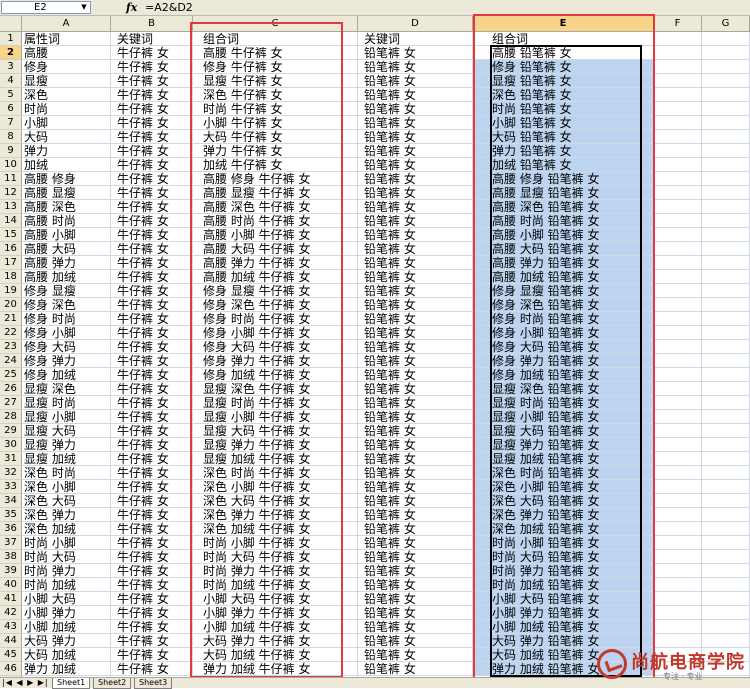 The image size is (750, 689). Describe the element at coordinates (275, 669) in the screenshot. I see `cell-c46: 弹力 加绒 牛仔裤 女` at that location.